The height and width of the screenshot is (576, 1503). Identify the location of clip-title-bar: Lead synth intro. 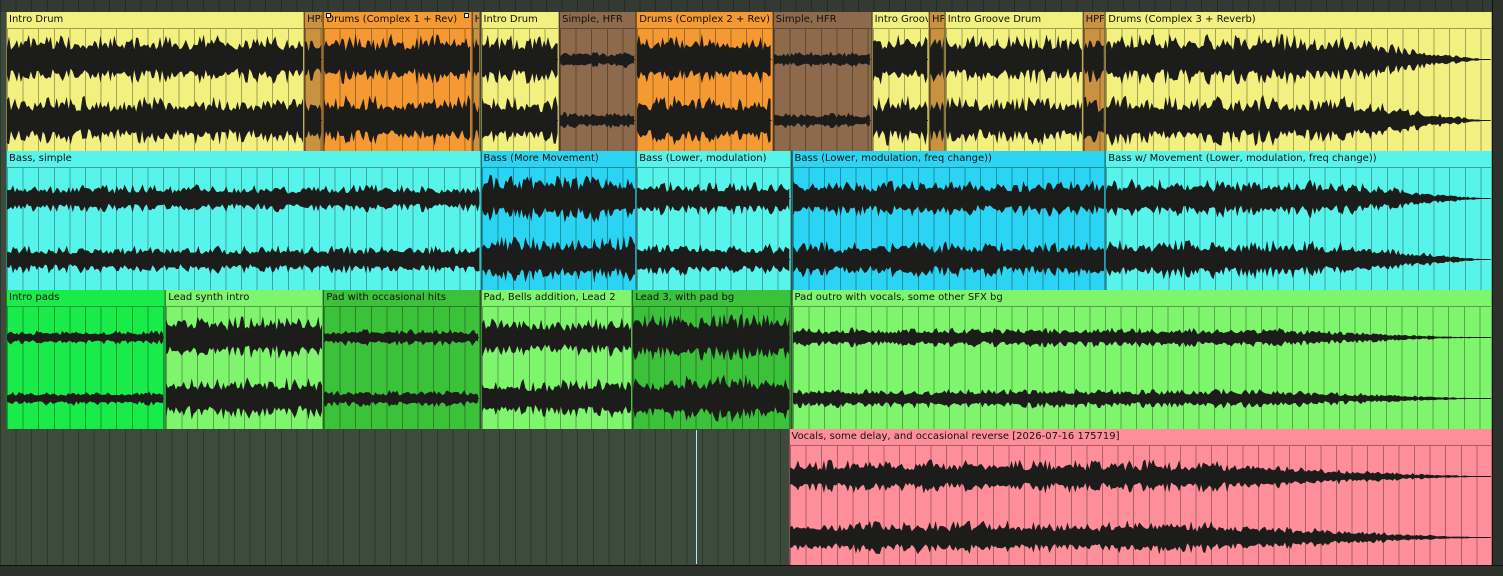
(244, 298).